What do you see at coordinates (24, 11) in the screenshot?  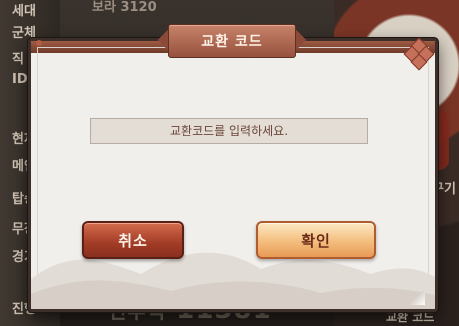 I see `background-label: 세대` at bounding box center [24, 11].